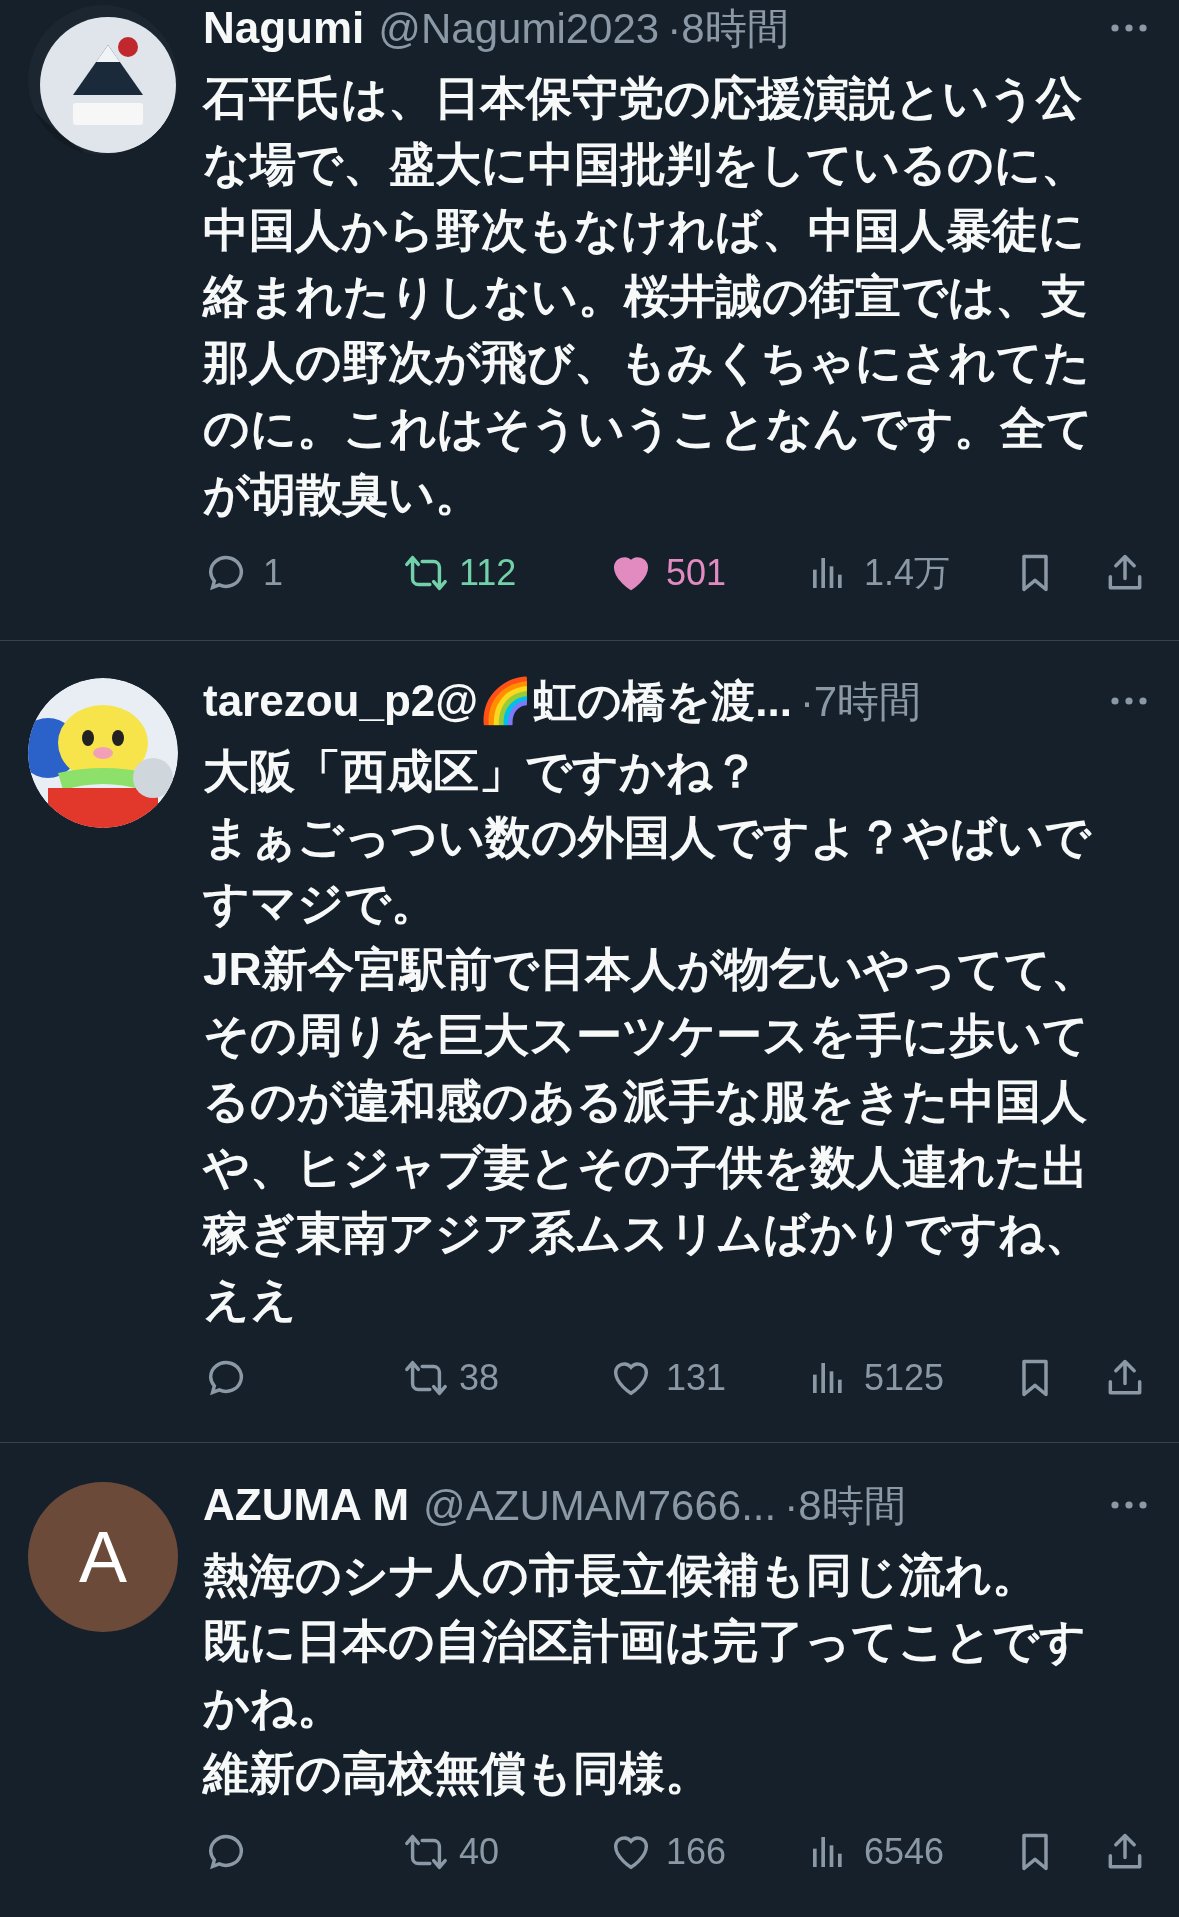 The height and width of the screenshot is (1917, 1179). What do you see at coordinates (103, 1557) in the screenshot?
I see `avatar: A` at bounding box center [103, 1557].